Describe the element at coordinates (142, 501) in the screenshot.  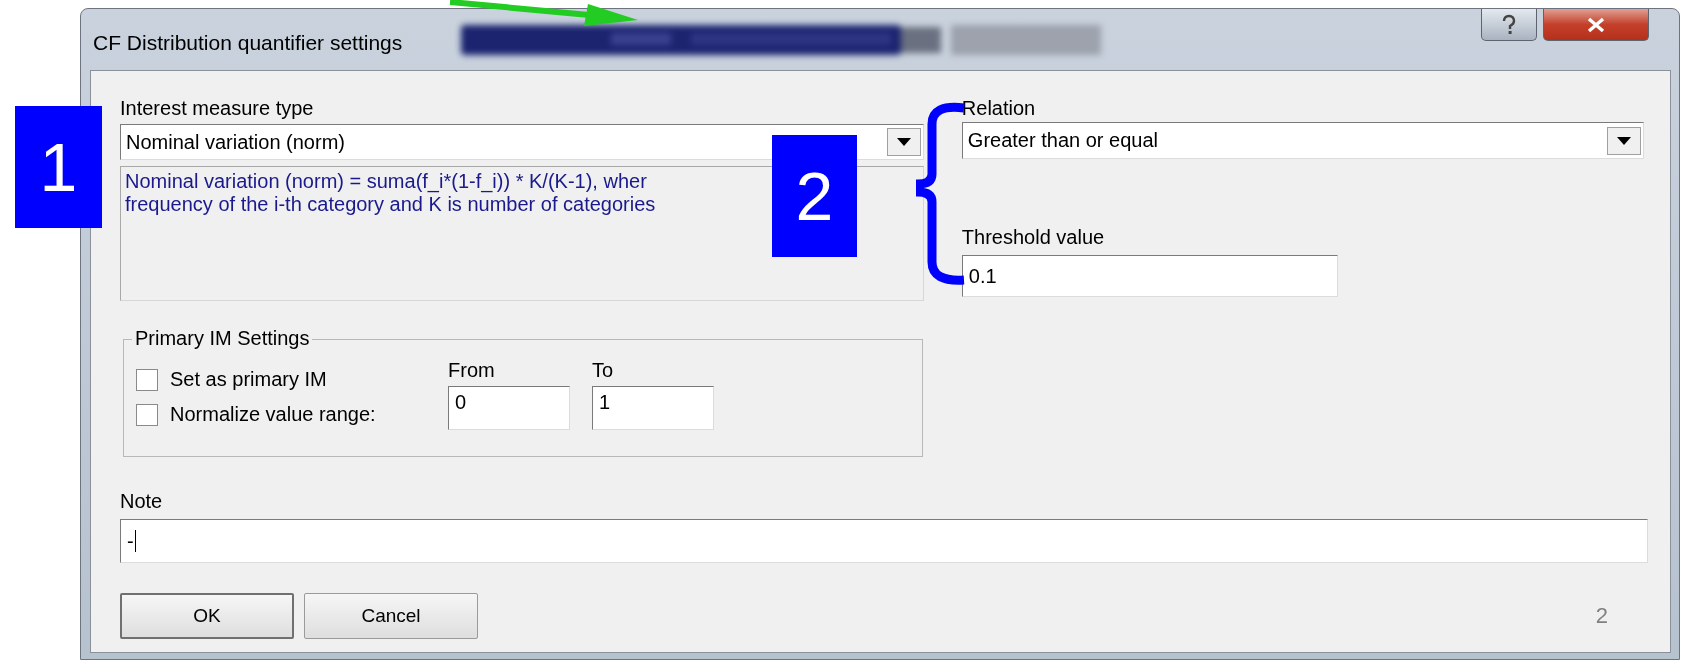
I see `field-label: Note` at that location.